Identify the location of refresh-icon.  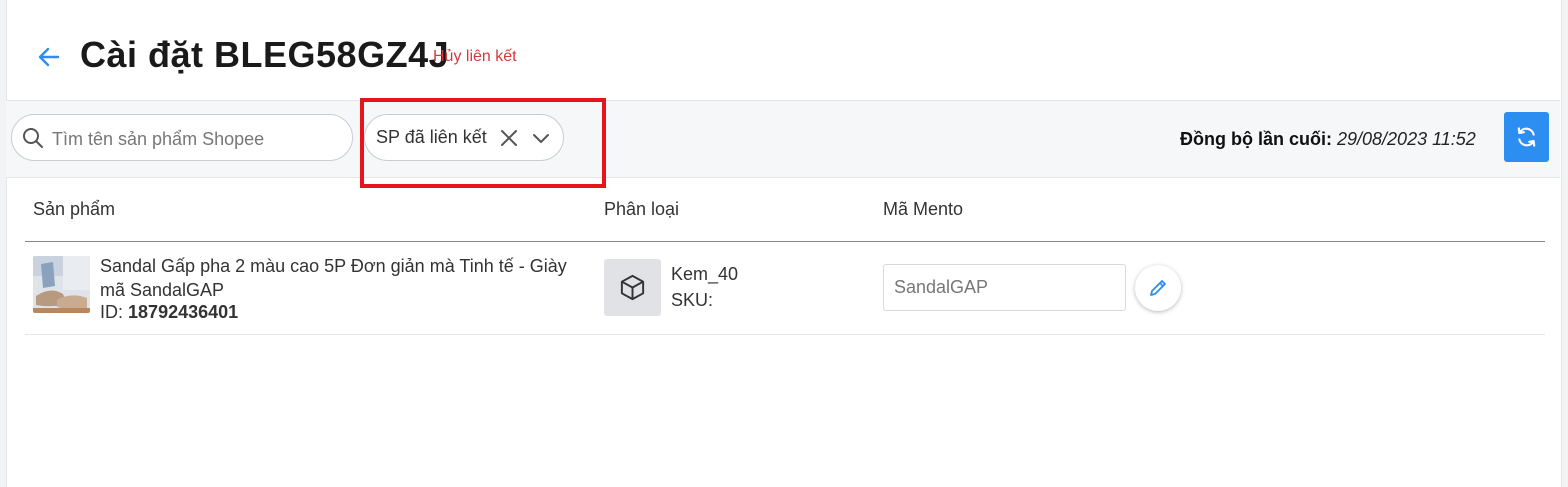
(1526, 137).